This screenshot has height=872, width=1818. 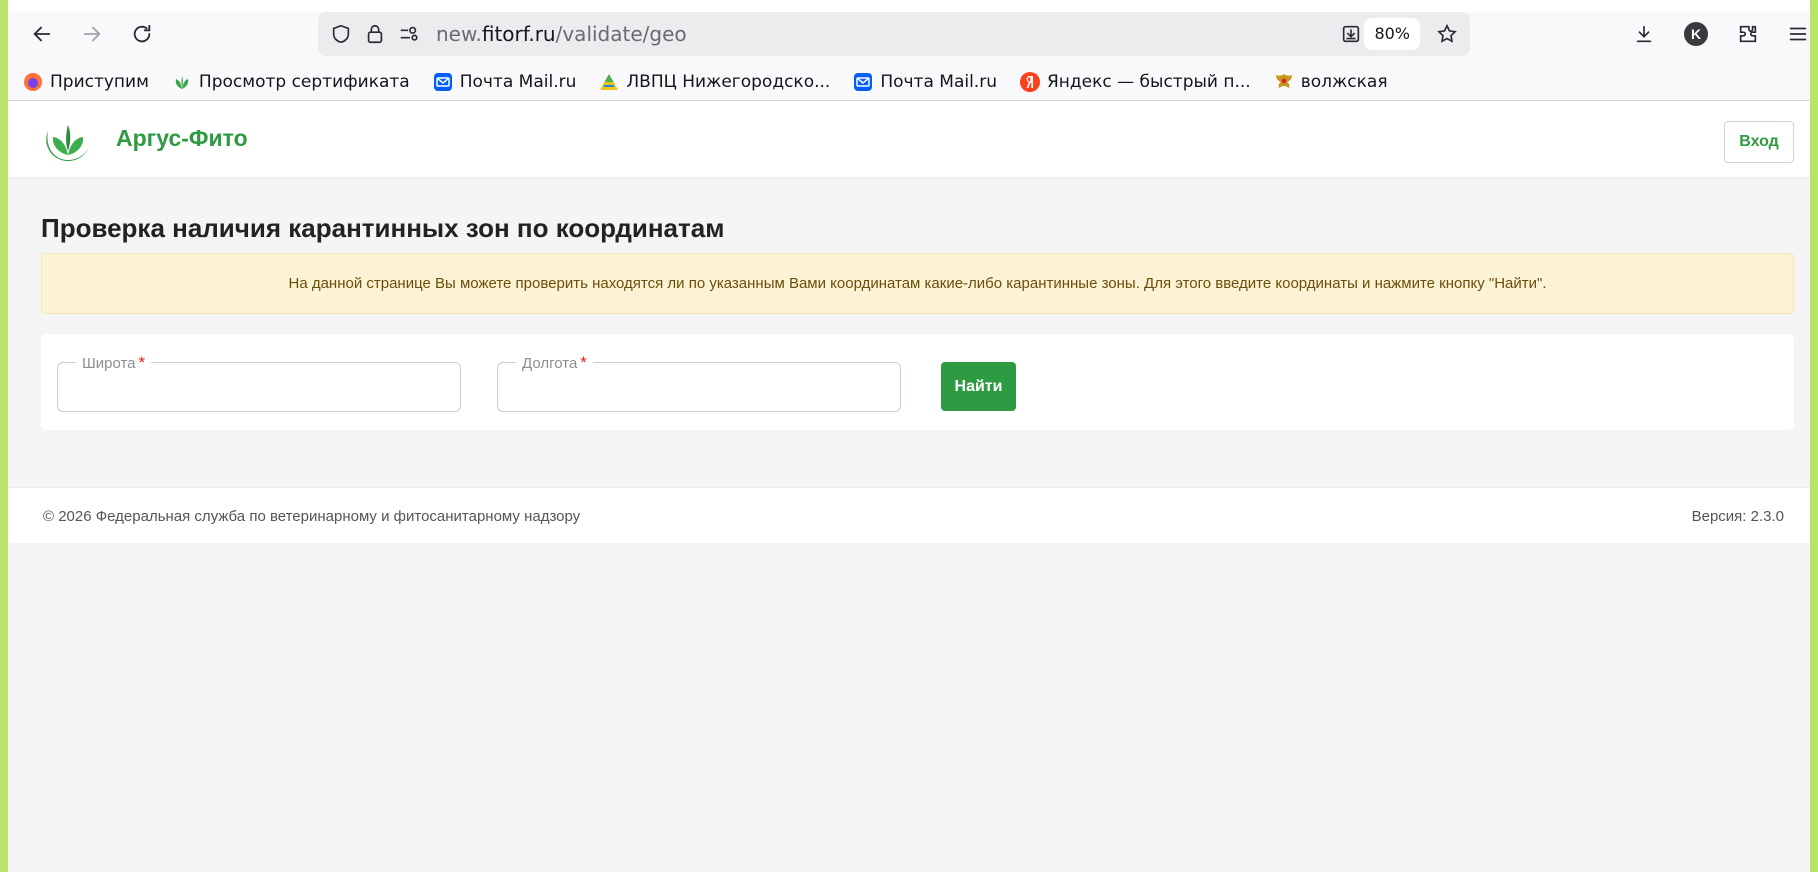 What do you see at coordinates (1759, 142) in the screenshot?
I see `login-button: Вход` at bounding box center [1759, 142].